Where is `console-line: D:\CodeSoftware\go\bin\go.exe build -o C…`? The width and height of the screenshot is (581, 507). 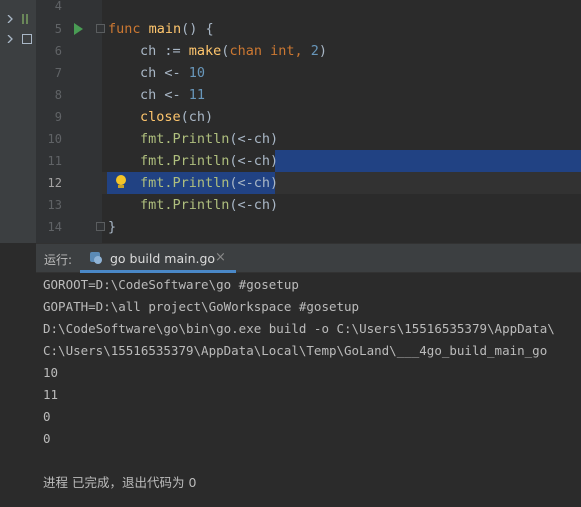 console-line: D:\CodeSoftware\go\bin\go.exe build -o C… is located at coordinates (299, 328).